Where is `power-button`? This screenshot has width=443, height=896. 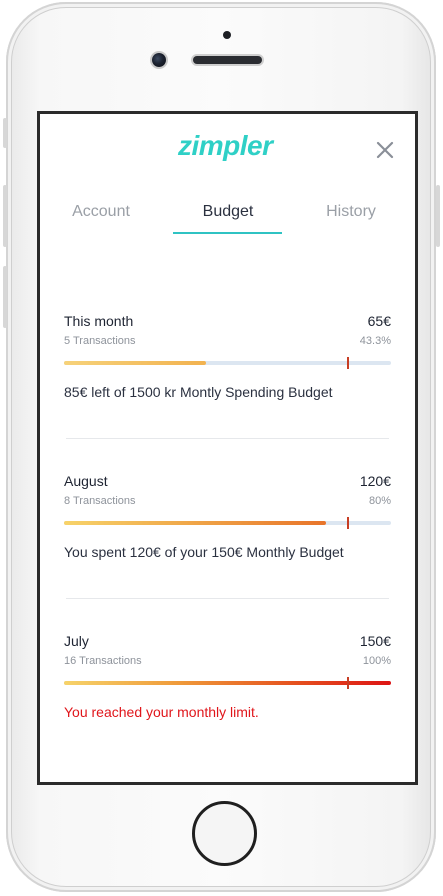 power-button is located at coordinates (438, 216).